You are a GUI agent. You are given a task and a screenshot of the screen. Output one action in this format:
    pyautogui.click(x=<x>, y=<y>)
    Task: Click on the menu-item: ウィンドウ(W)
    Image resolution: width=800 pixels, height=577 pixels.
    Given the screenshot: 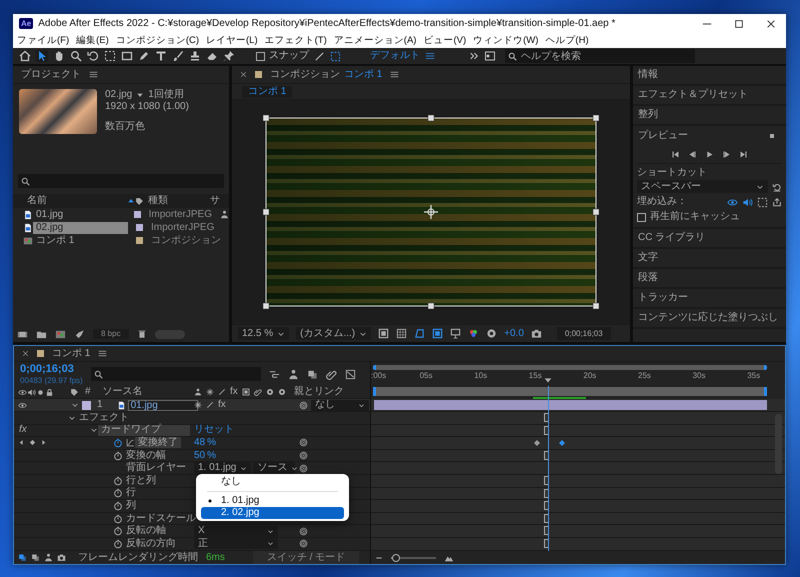 What is the action you would take?
    pyautogui.click(x=505, y=40)
    